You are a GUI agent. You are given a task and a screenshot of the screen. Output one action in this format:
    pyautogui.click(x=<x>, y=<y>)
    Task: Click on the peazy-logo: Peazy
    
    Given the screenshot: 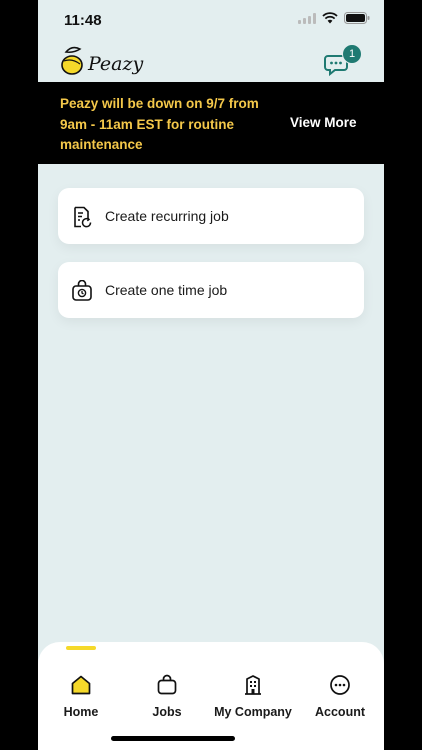 What is the action you would take?
    pyautogui.click(x=105, y=63)
    